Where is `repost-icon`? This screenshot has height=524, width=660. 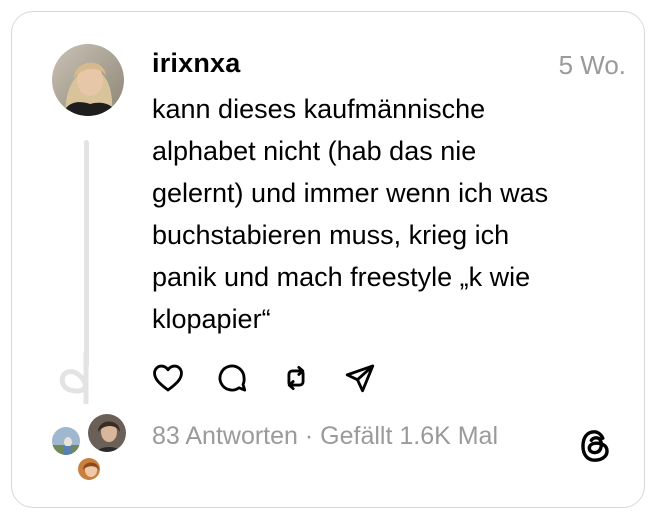 repost-icon is located at coordinates (296, 378).